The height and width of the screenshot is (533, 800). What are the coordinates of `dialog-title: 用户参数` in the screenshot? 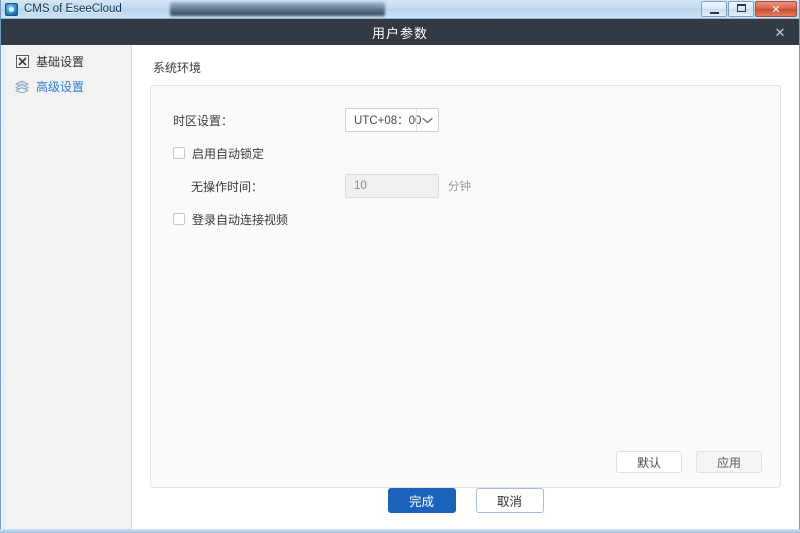 It's located at (399, 33).